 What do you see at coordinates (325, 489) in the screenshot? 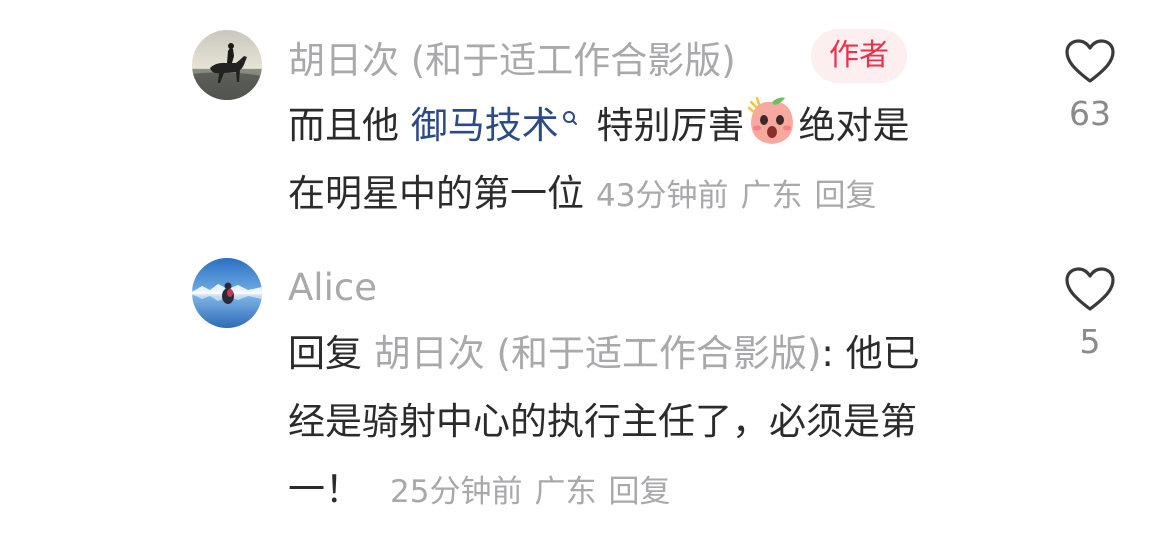
I see `comment-text-line3: 一！` at bounding box center [325, 489].